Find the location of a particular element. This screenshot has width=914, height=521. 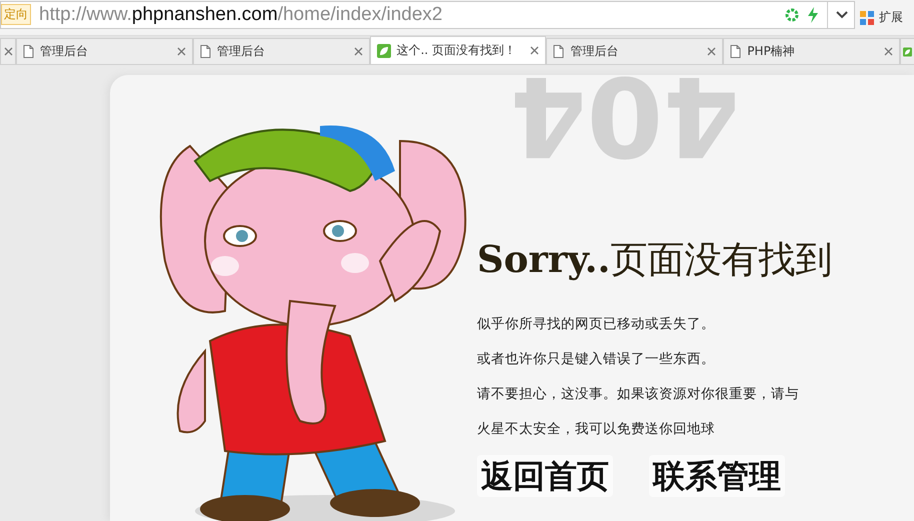

browser-tab: 这个.. 页面没有找到！ is located at coordinates (458, 50).